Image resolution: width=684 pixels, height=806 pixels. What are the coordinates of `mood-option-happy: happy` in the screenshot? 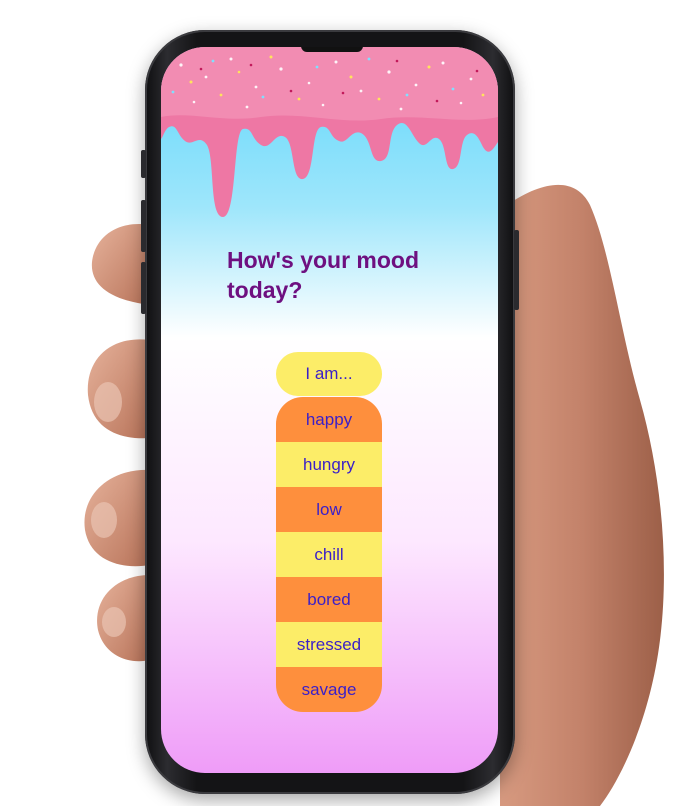 It's located at (329, 419).